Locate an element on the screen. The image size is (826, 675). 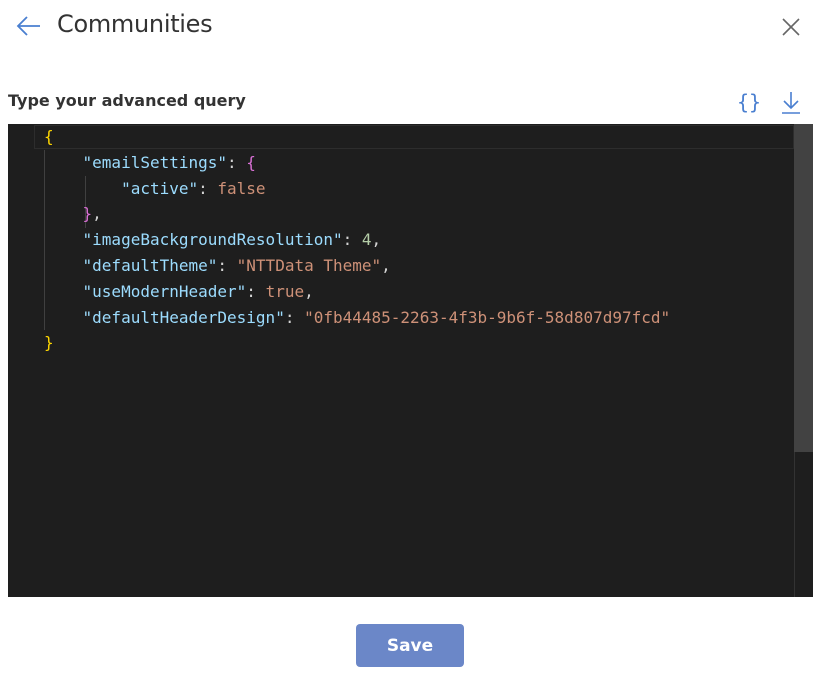
download-icon is located at coordinates (791, 103).